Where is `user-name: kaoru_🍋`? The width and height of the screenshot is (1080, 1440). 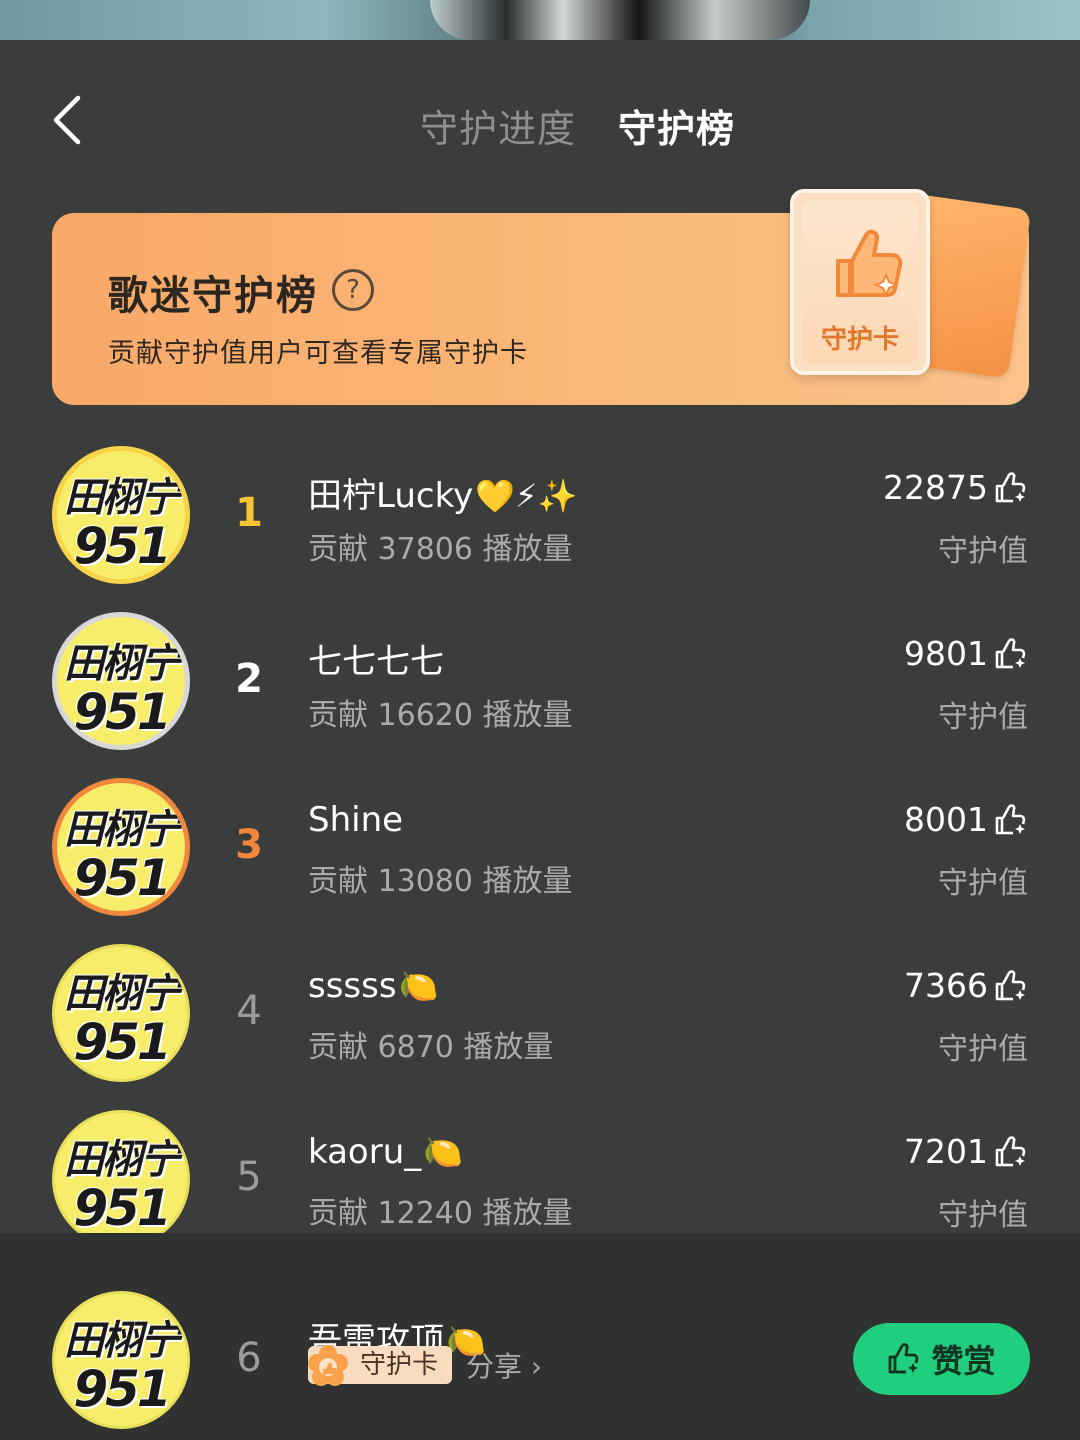 user-name: kaoru_🍋 is located at coordinates (385, 1152).